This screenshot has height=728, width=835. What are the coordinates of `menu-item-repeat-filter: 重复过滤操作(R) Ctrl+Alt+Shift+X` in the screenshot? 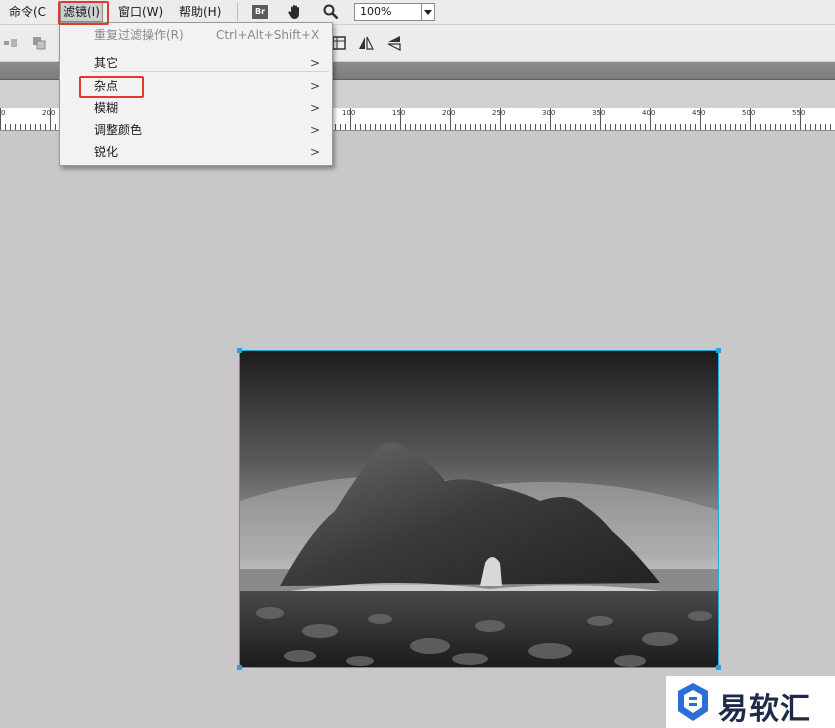 It's located at (196, 35).